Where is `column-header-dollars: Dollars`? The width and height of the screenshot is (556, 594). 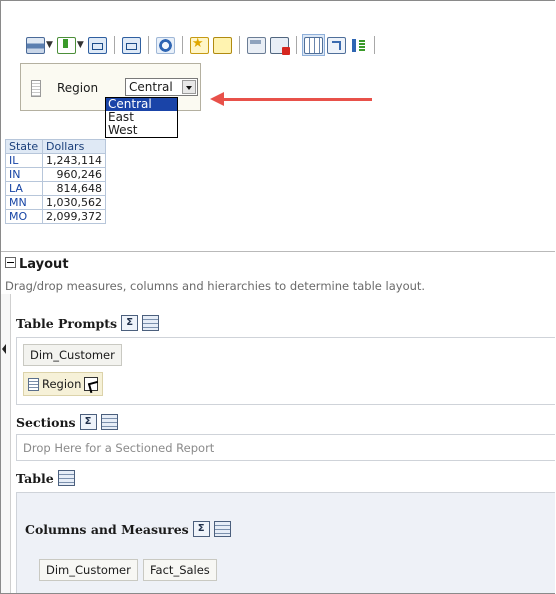
column-header-dollars: Dollars is located at coordinates (74, 146).